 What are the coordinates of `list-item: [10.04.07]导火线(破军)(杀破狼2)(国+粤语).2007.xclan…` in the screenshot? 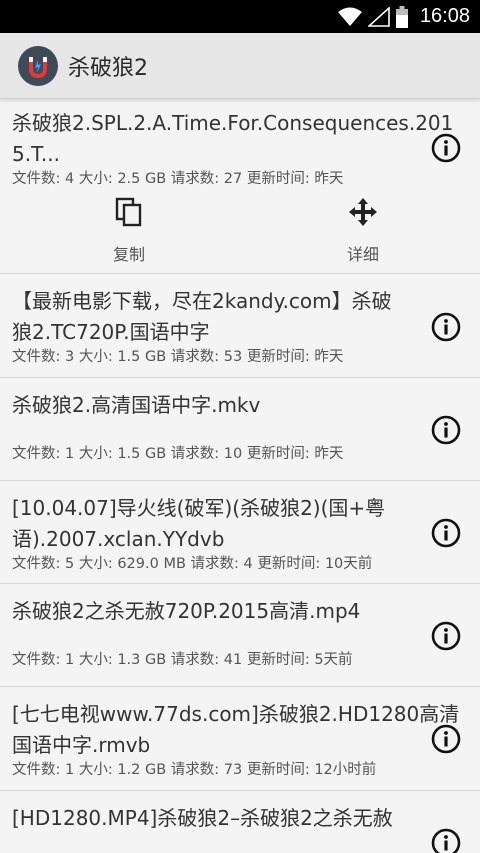 It's located at (240, 532).